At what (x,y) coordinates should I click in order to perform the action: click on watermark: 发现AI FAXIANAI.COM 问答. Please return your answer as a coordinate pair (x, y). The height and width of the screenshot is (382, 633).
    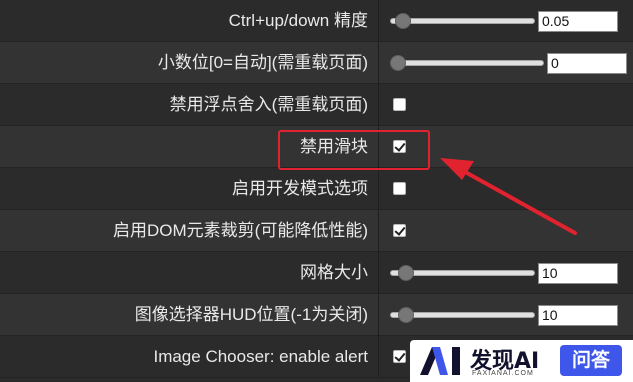
    Looking at the image, I should click on (521, 361).